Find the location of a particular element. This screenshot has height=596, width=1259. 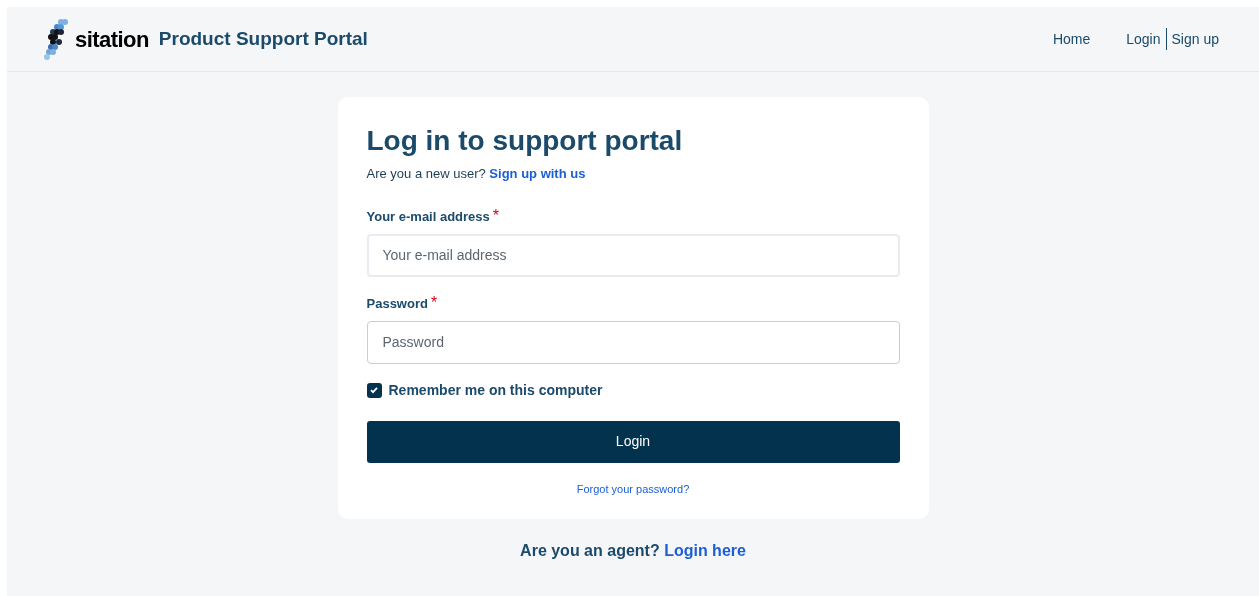

page-heading: Log in to support portal is located at coordinates (525, 141).